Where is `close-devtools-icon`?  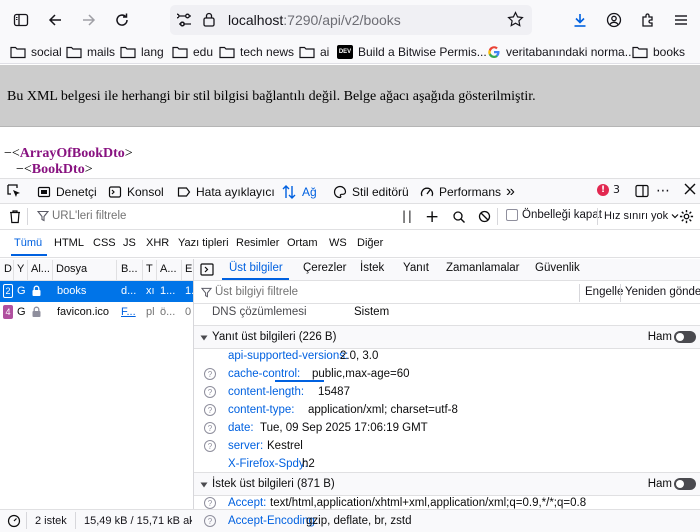 close-devtools-icon is located at coordinates (690, 189).